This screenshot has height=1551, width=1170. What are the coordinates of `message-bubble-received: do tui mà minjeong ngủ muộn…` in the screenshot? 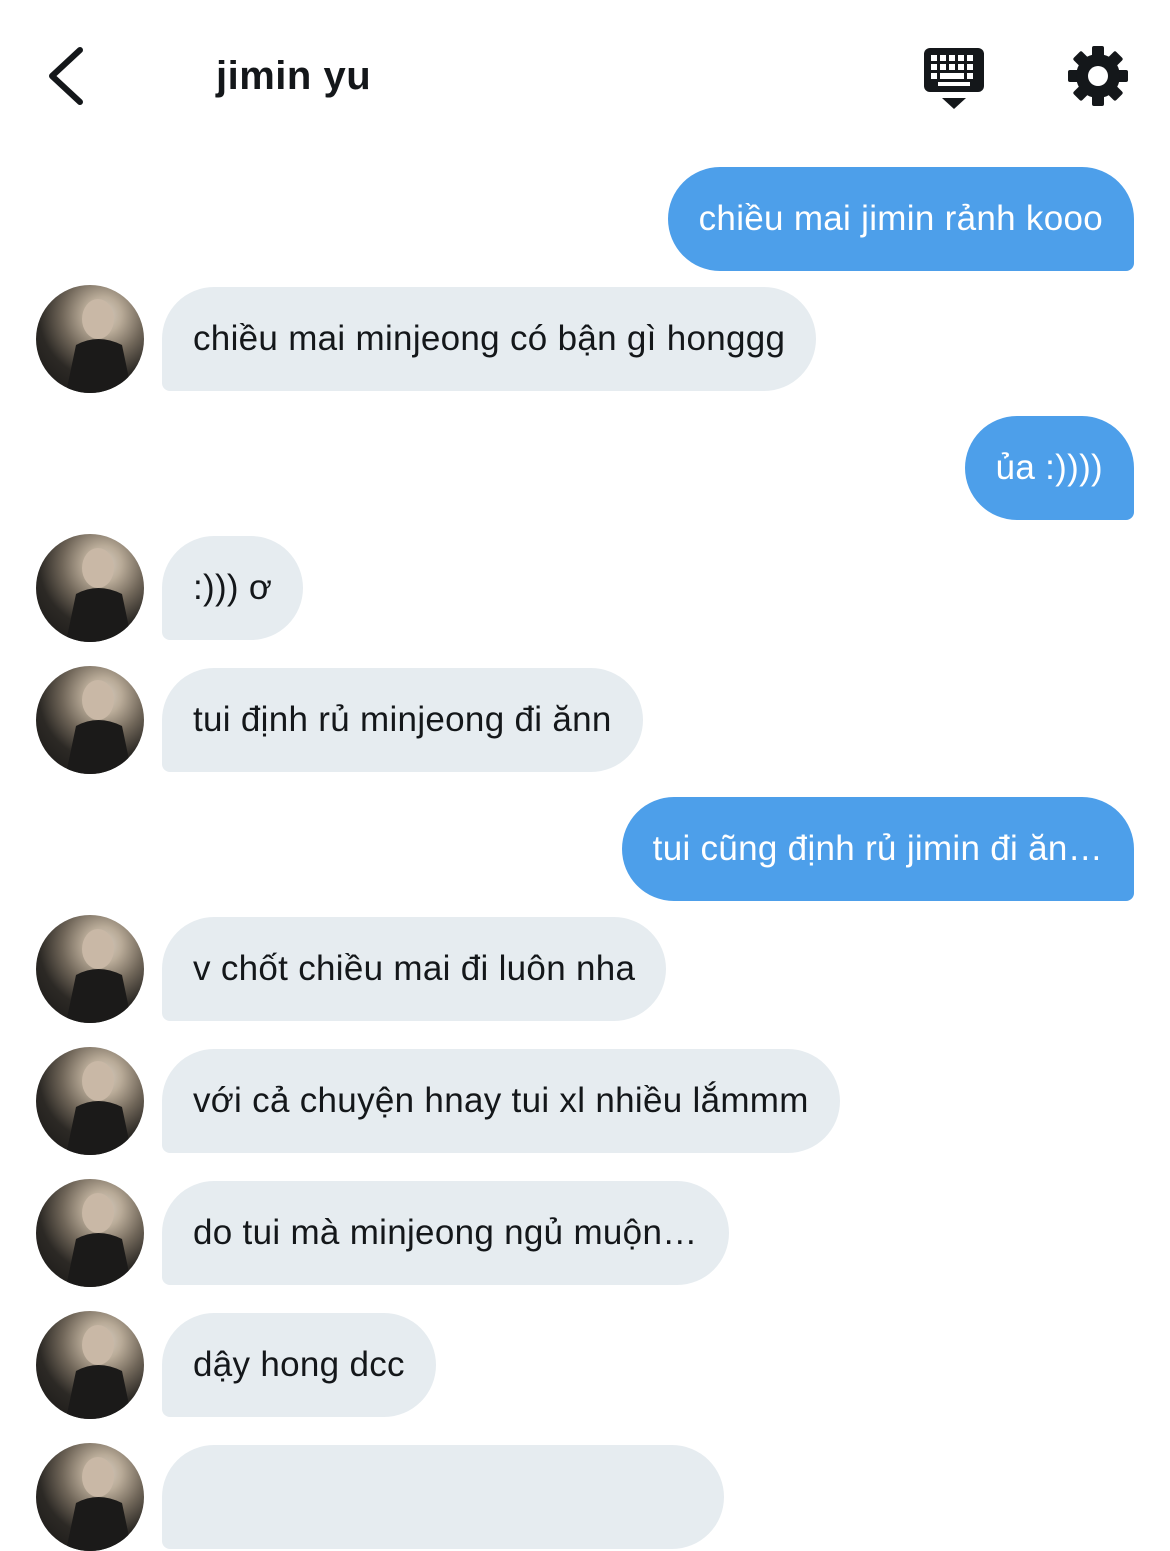 It's located at (445, 1233).